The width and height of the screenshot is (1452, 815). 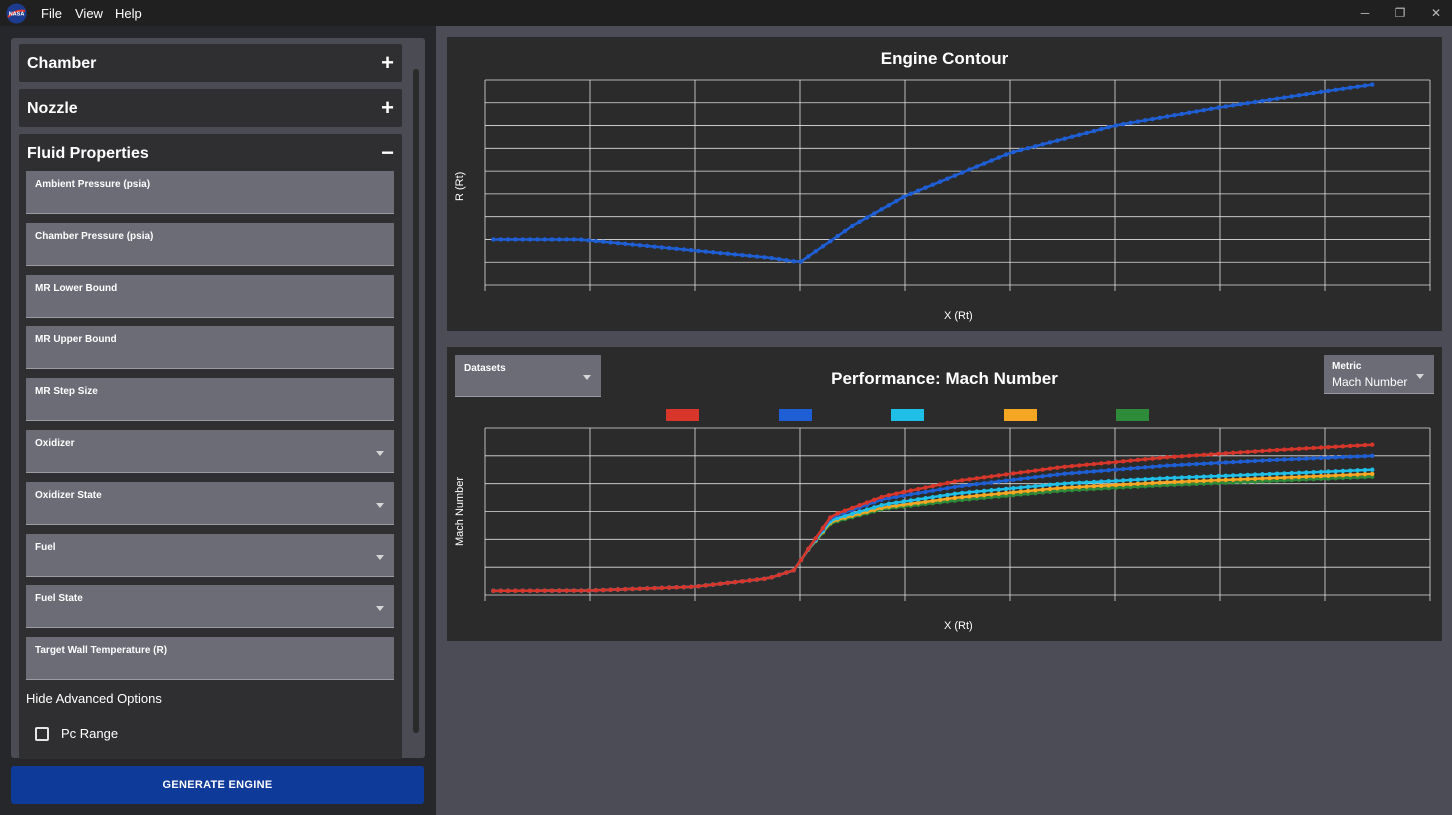 What do you see at coordinates (89, 13) in the screenshot?
I see `menu-view: View` at bounding box center [89, 13].